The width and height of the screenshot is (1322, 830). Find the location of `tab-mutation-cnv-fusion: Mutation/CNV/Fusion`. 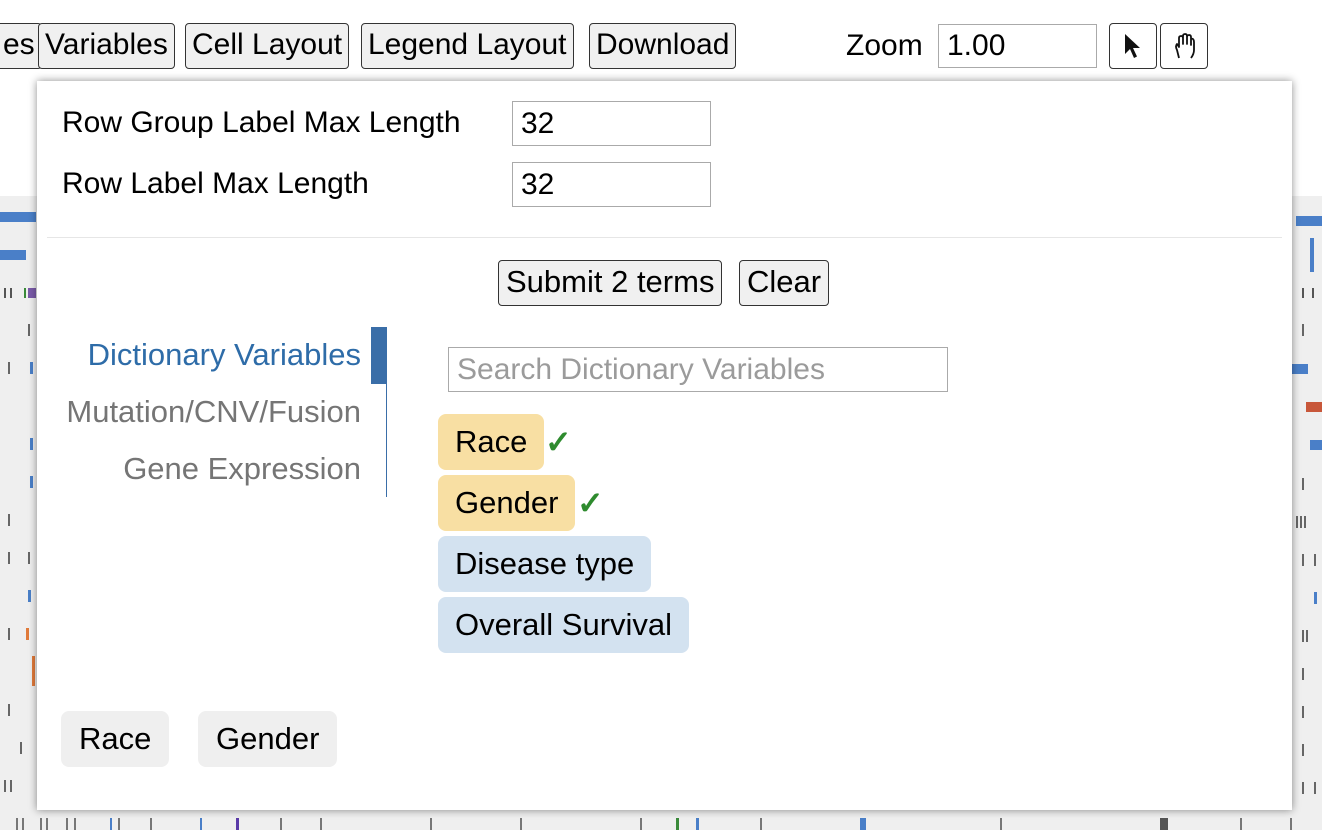

tab-mutation-cnv-fusion: Mutation/CNV/Fusion is located at coordinates (213, 412).